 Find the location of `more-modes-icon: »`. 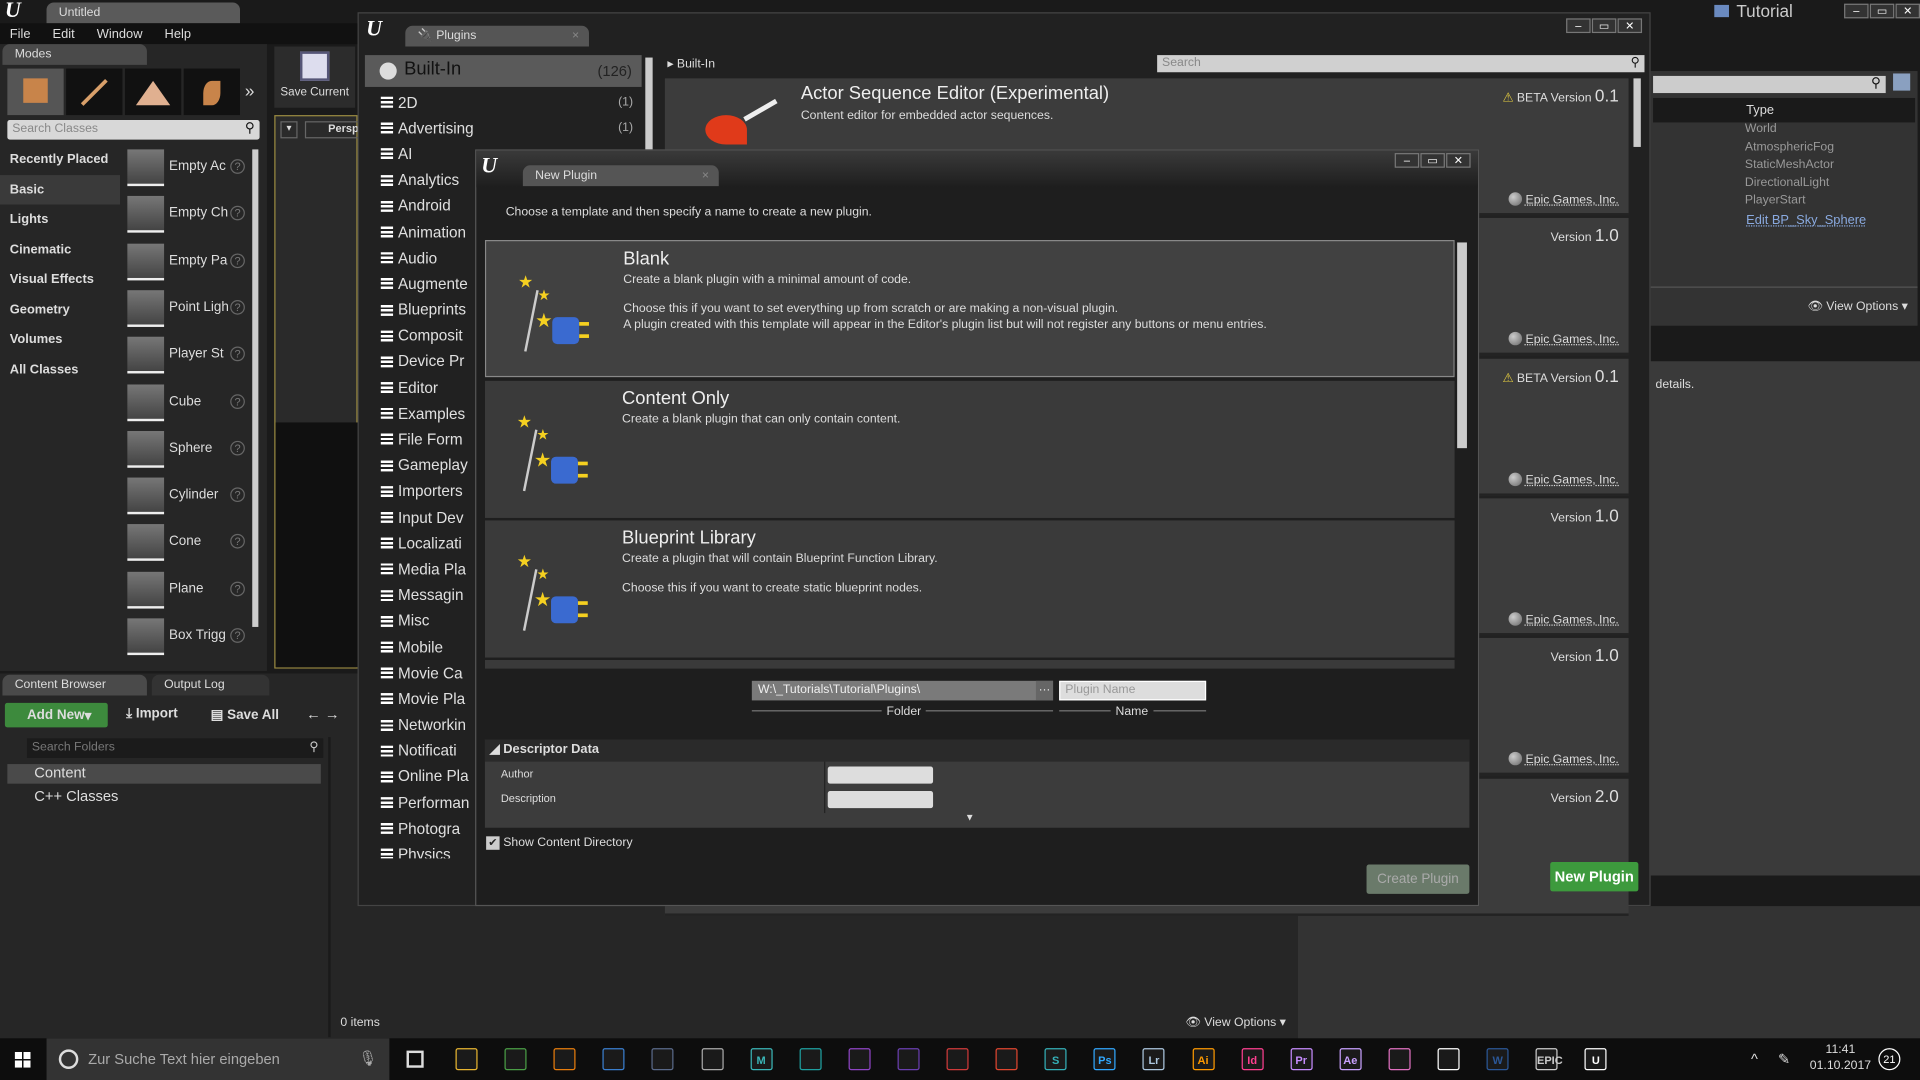

more-modes-icon: » is located at coordinates (250, 91).